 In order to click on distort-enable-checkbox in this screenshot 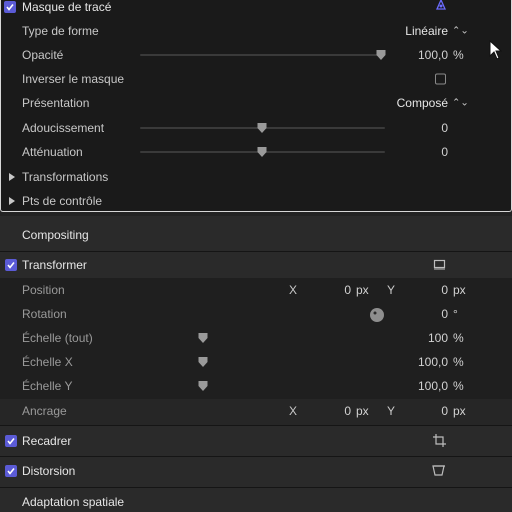, I will do `click(11, 471)`.